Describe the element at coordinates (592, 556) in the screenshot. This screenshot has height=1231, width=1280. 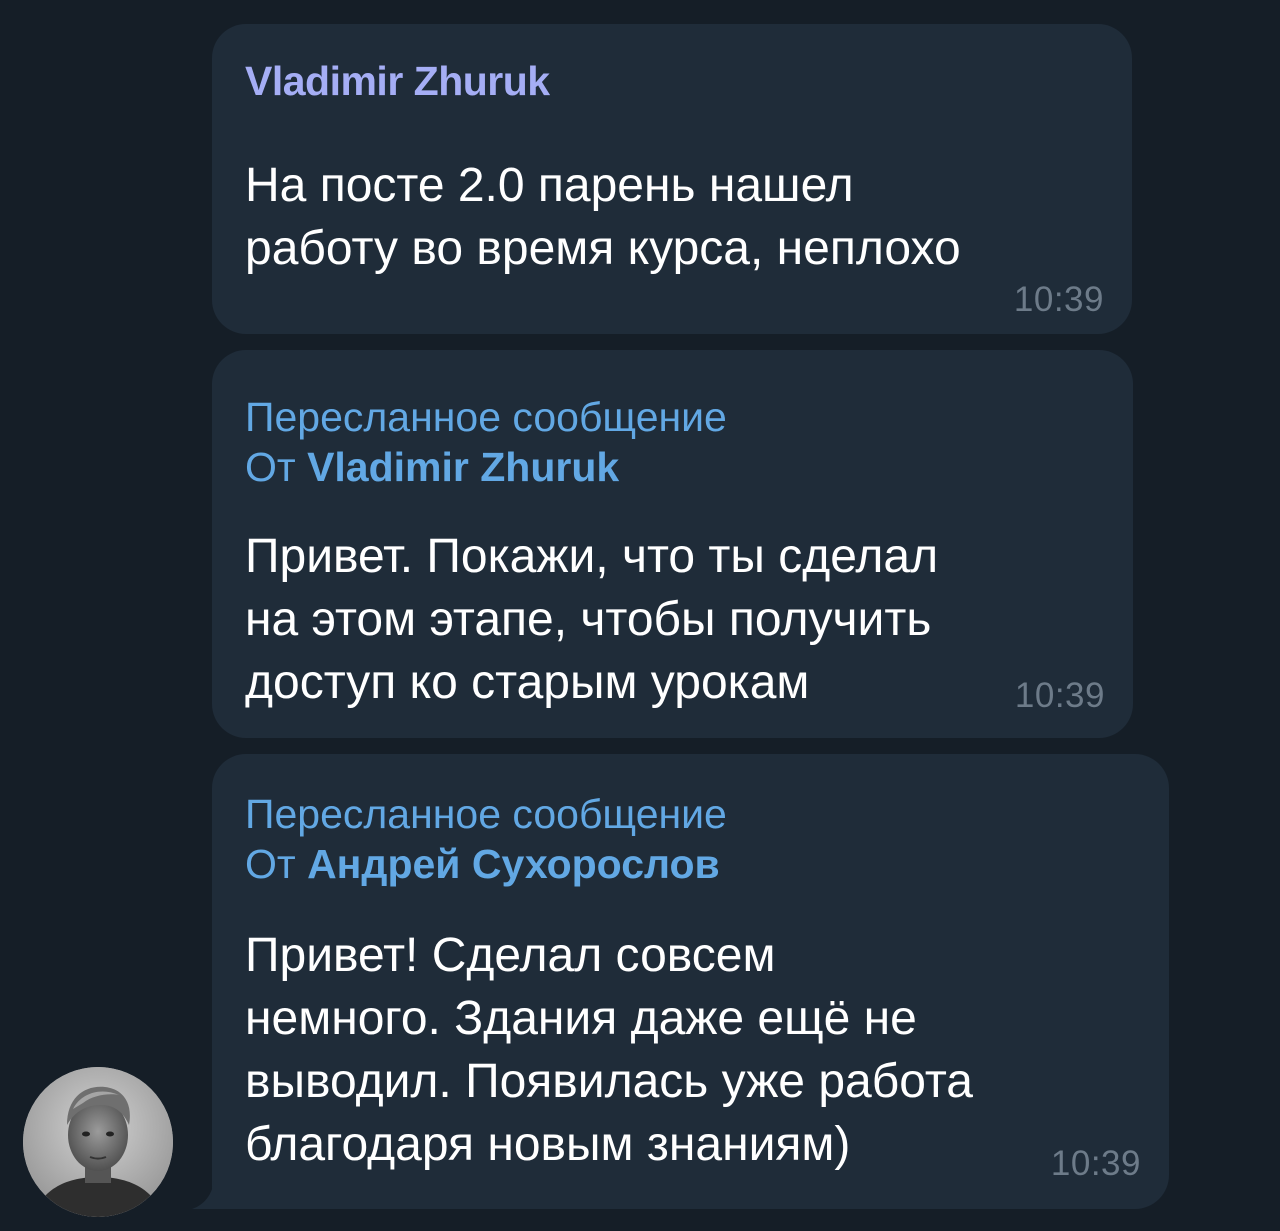
I see `message-line: Привет. Покажи, что ты сделал` at that location.